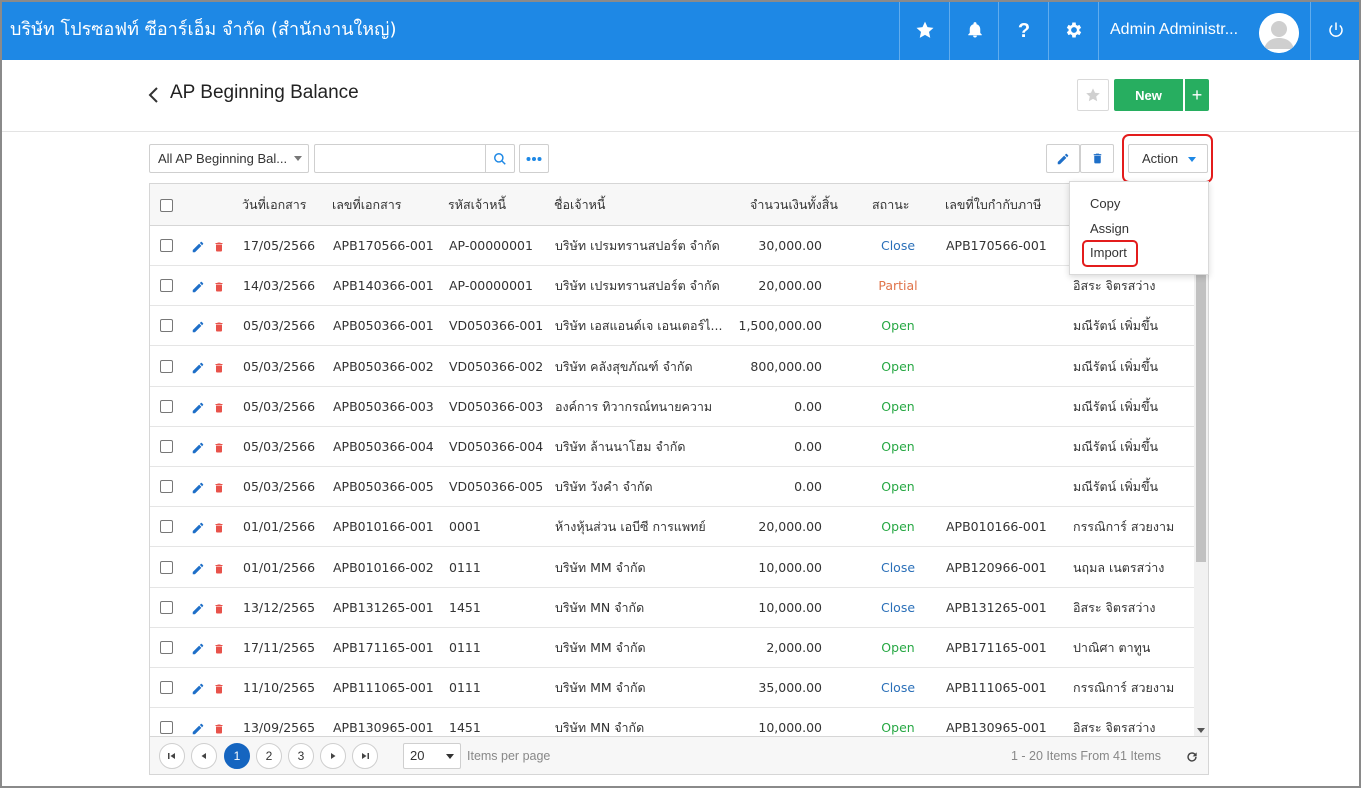  Describe the element at coordinates (365, 756) in the screenshot. I see `last-page-button` at that location.